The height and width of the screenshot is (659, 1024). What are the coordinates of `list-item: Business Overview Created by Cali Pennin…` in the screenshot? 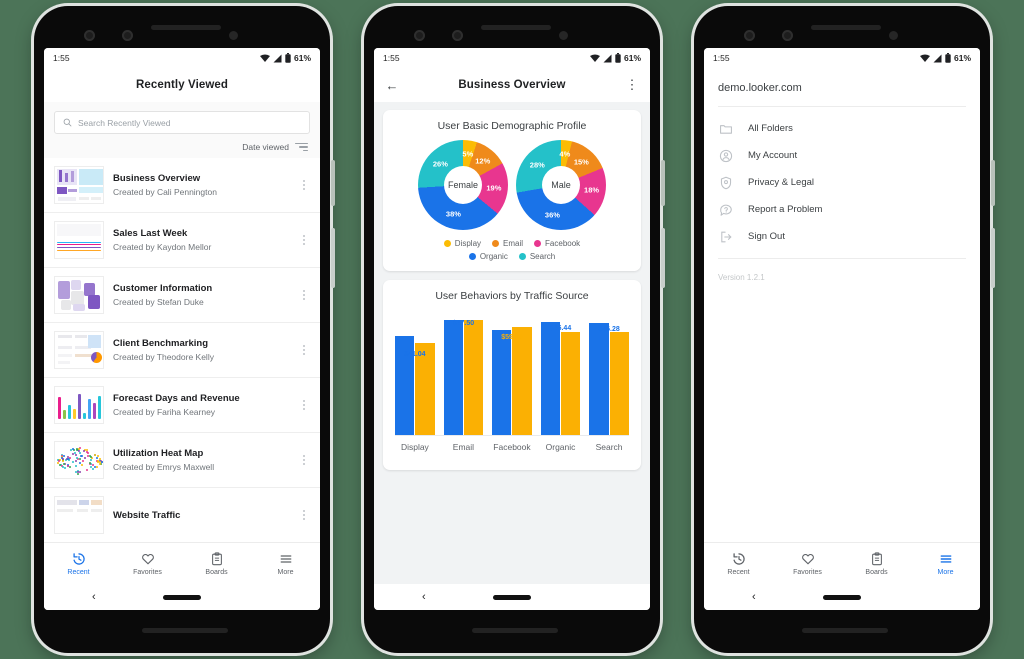 It's located at (182, 185).